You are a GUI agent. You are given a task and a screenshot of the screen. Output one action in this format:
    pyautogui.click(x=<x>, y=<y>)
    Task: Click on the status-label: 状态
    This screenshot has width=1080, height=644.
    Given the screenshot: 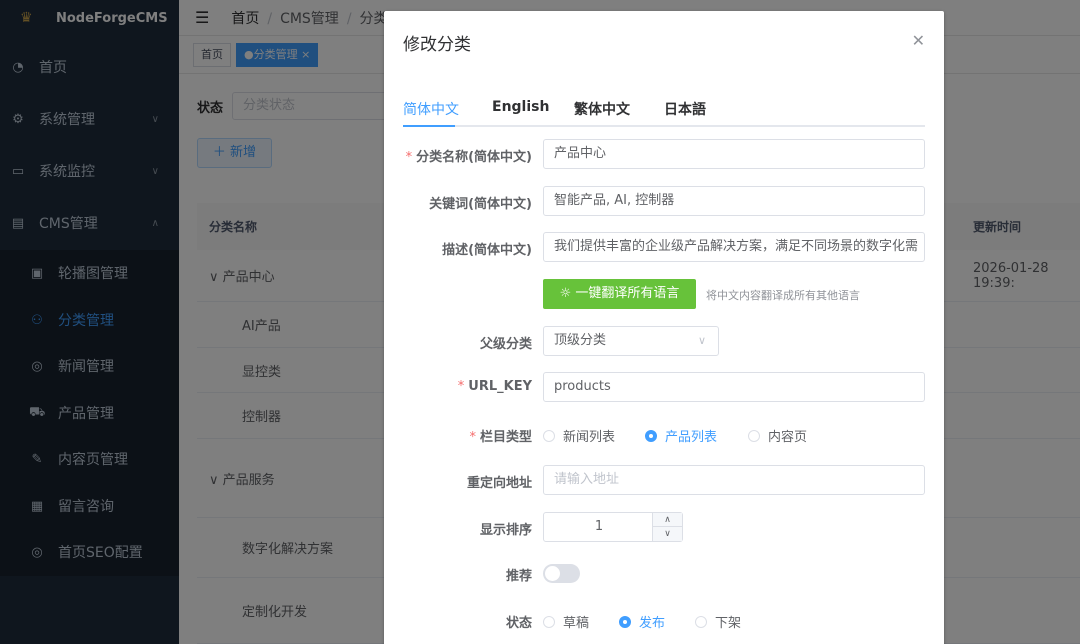 What is the action you would take?
    pyautogui.click(x=518, y=623)
    